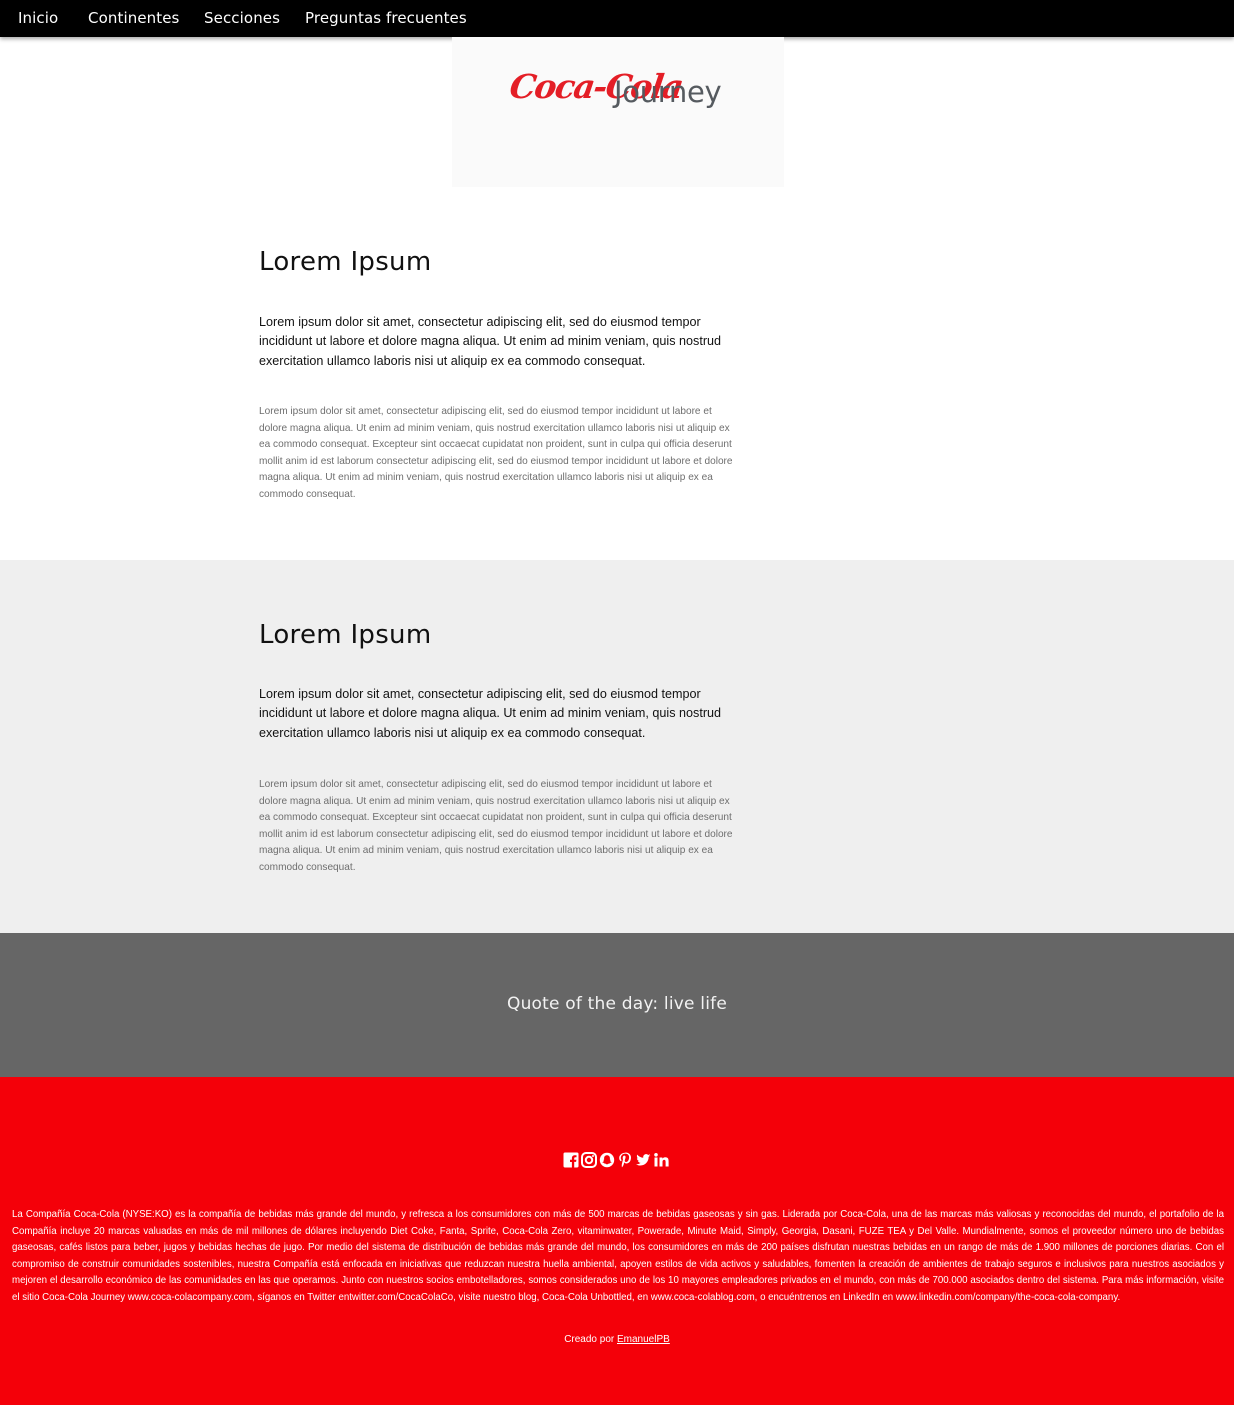 The width and height of the screenshot is (1234, 1405). What do you see at coordinates (38, 18) in the screenshot?
I see `nav-link-inicio: Inicio` at bounding box center [38, 18].